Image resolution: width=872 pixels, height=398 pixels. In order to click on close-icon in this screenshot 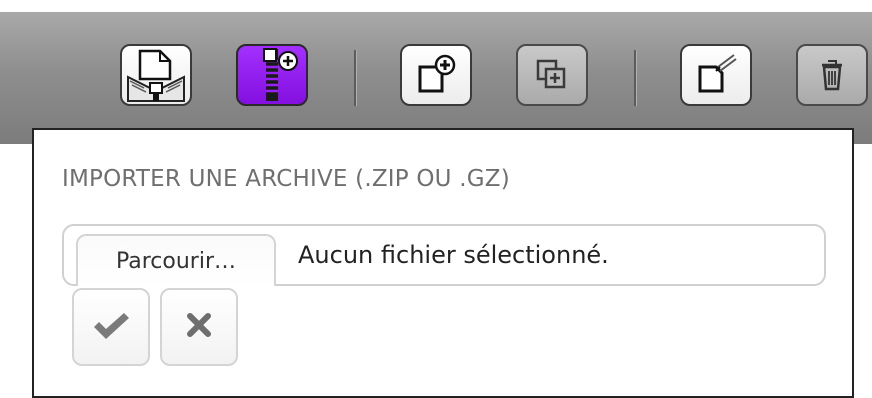, I will do `click(199, 327)`.